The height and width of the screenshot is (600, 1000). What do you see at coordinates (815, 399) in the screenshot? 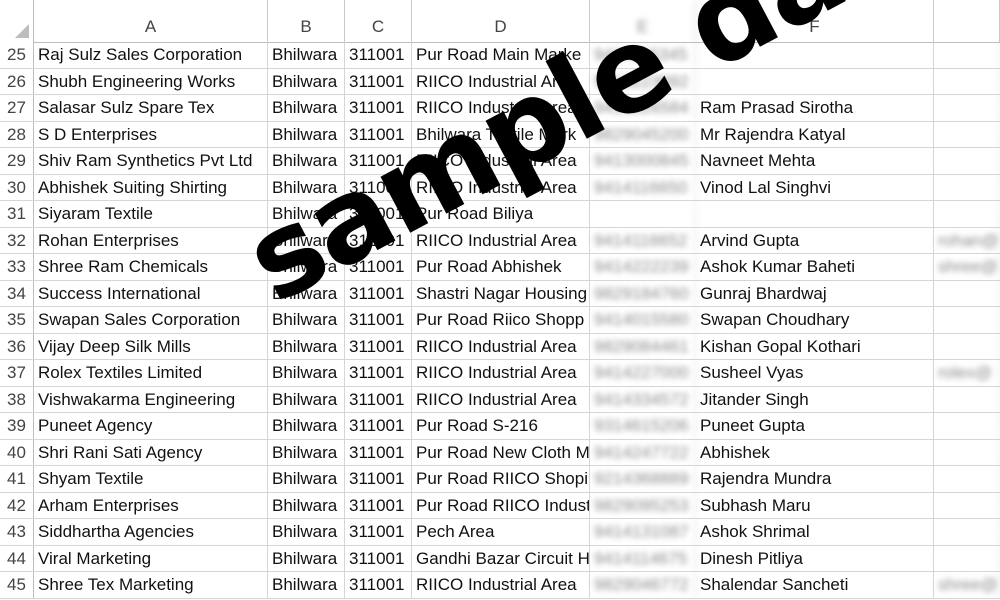
I see `cell-contact-person: Jitander Singh` at bounding box center [815, 399].